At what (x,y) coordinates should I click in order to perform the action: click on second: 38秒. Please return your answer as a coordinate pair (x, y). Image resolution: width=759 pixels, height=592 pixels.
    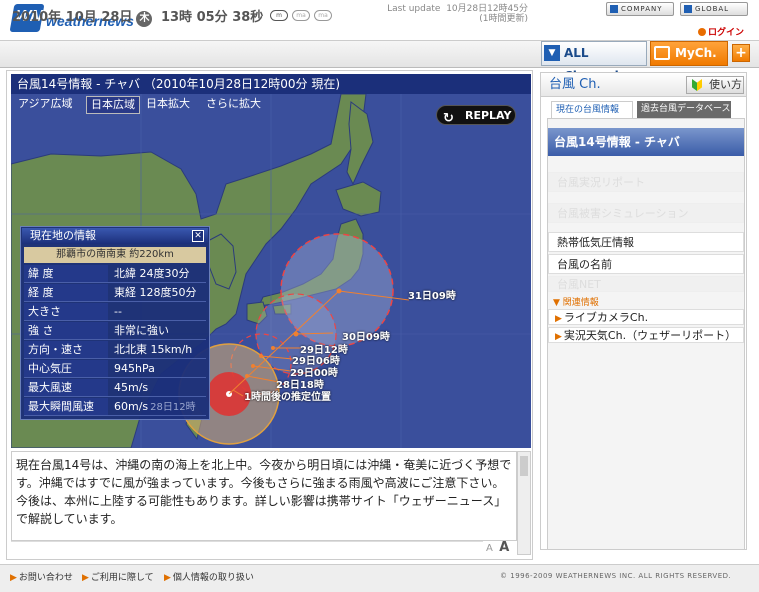
    Looking at the image, I should click on (248, 17).